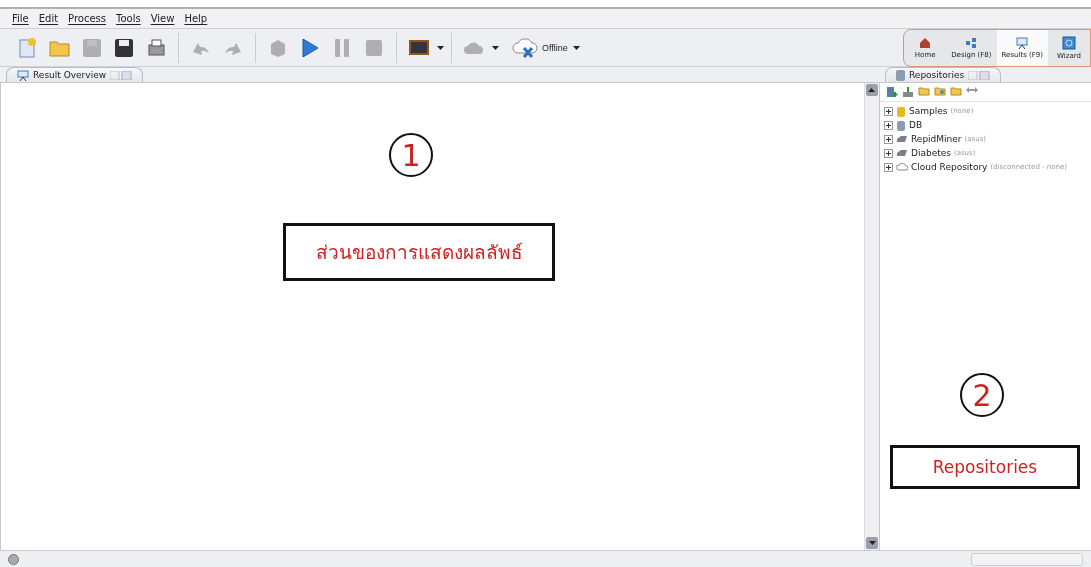 The width and height of the screenshot is (1091, 567). I want to click on menu-item: Process, so click(87, 18).